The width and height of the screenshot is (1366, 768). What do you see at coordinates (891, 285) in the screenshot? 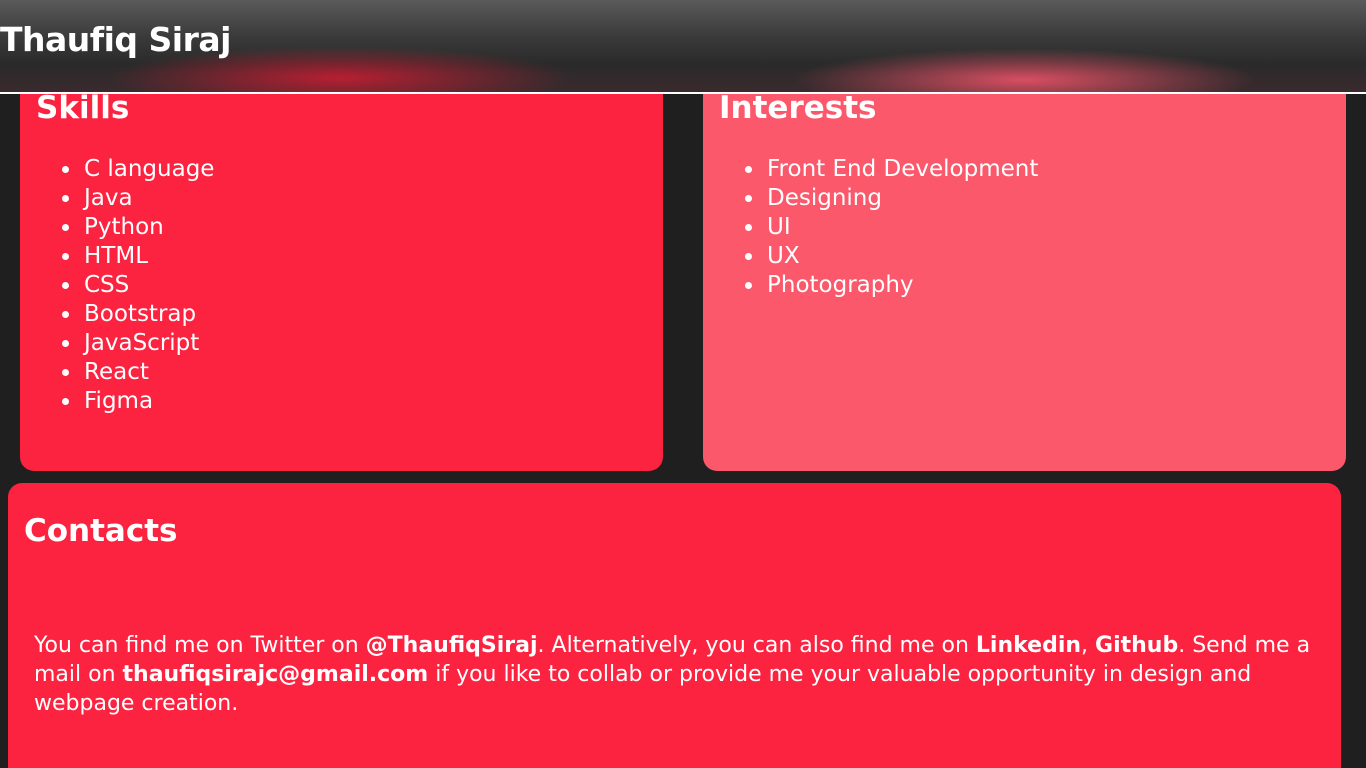
I see `interest-item: Photography` at bounding box center [891, 285].